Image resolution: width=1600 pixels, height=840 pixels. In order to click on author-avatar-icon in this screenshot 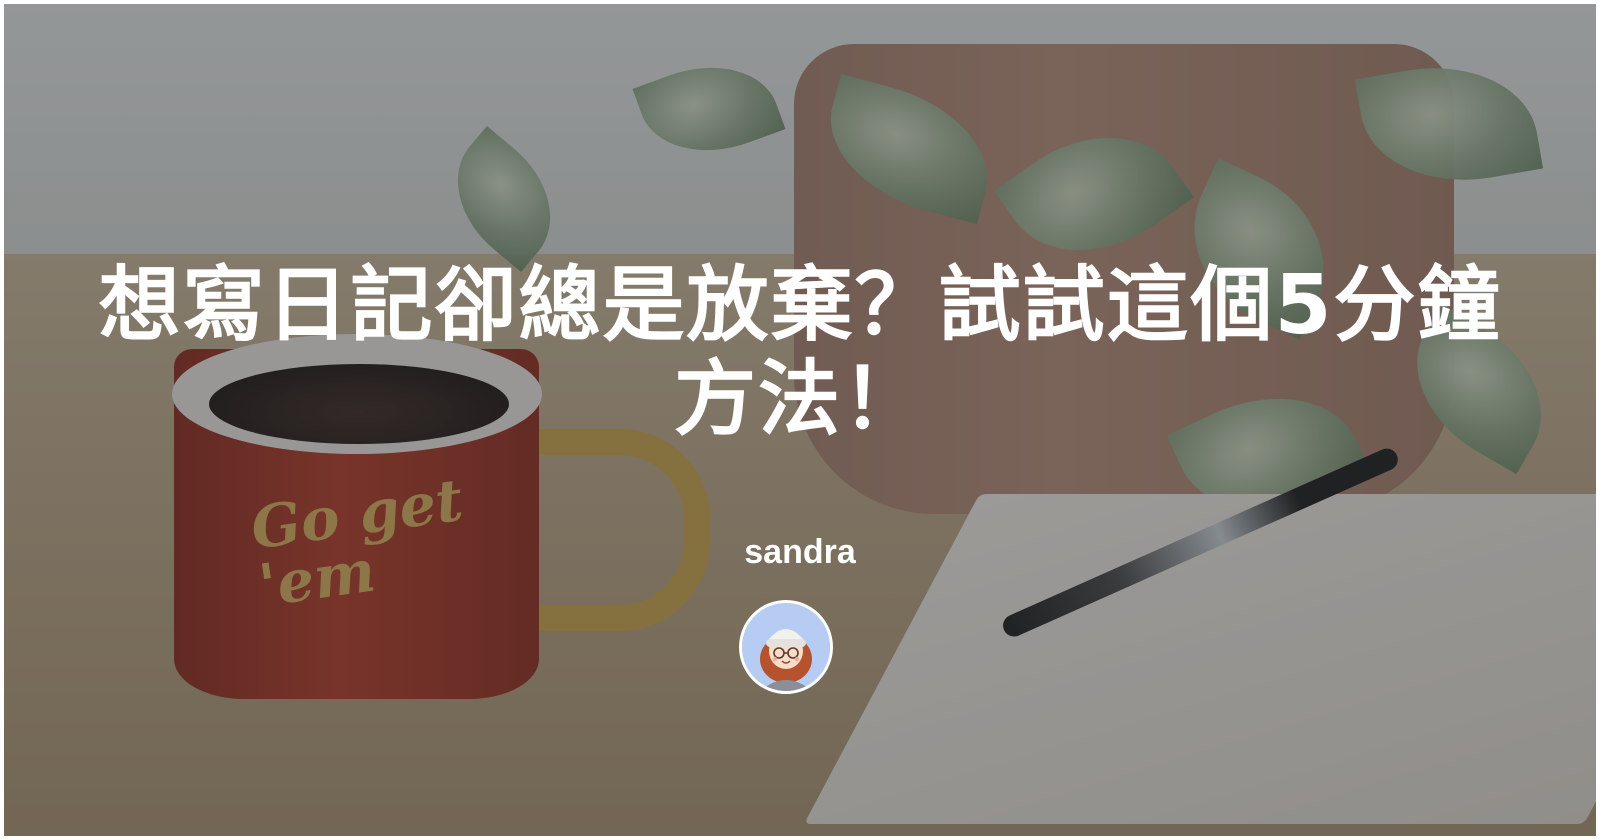, I will do `click(786, 647)`.